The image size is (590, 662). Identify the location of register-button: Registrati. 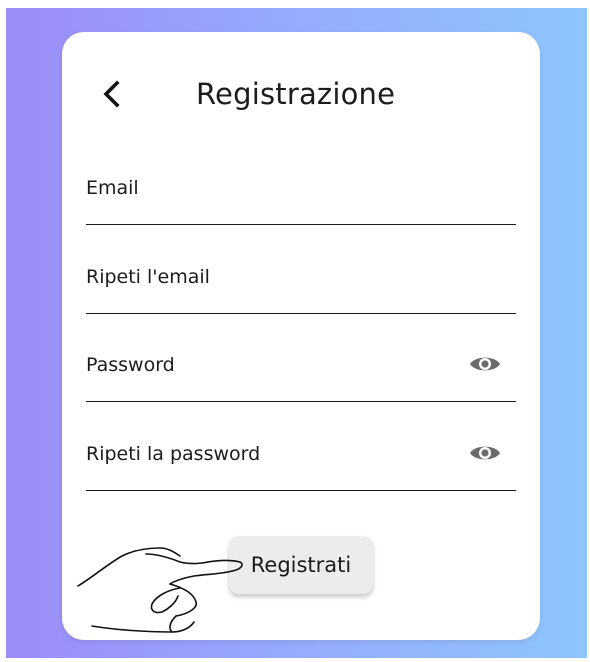
(301, 565).